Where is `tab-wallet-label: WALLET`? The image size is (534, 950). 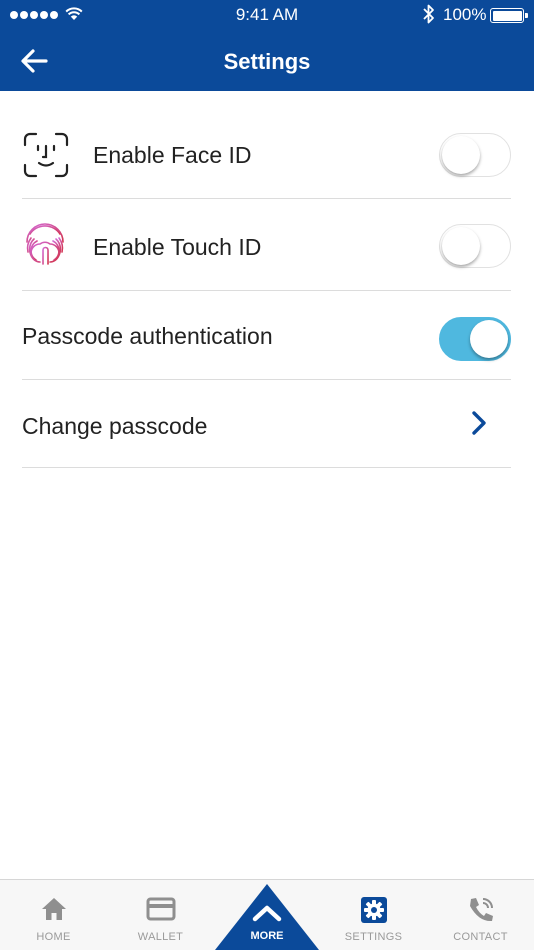
tab-wallet-label: WALLET is located at coordinates (160, 937).